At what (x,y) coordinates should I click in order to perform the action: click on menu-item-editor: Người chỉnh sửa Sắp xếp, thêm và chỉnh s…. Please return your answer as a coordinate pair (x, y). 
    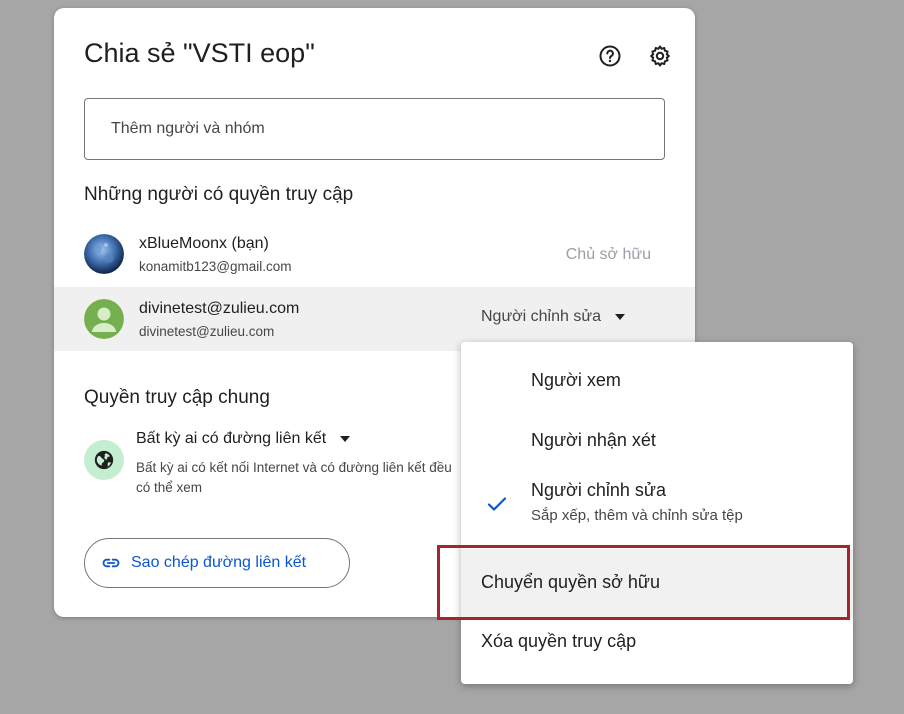
    Looking at the image, I should click on (657, 503).